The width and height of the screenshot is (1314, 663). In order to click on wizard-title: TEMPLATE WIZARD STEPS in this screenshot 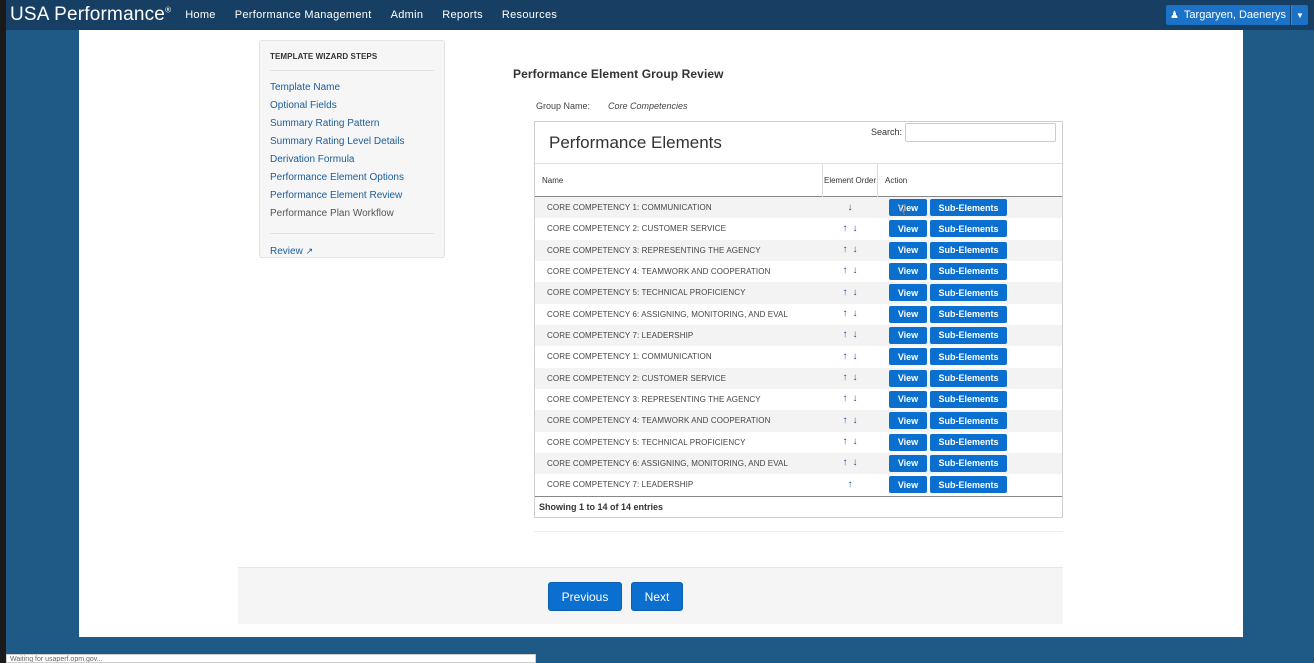, I will do `click(324, 56)`.